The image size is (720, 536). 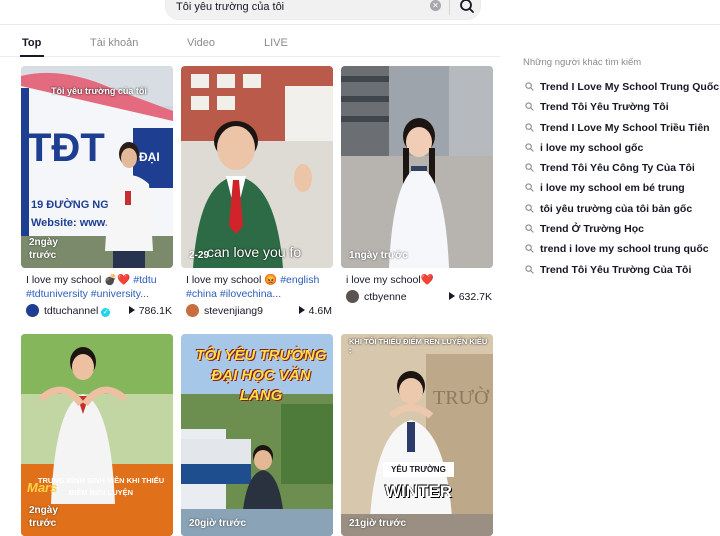 I want to click on search-suggestion-label: Trend Ở Trường Học, so click(x=592, y=229).